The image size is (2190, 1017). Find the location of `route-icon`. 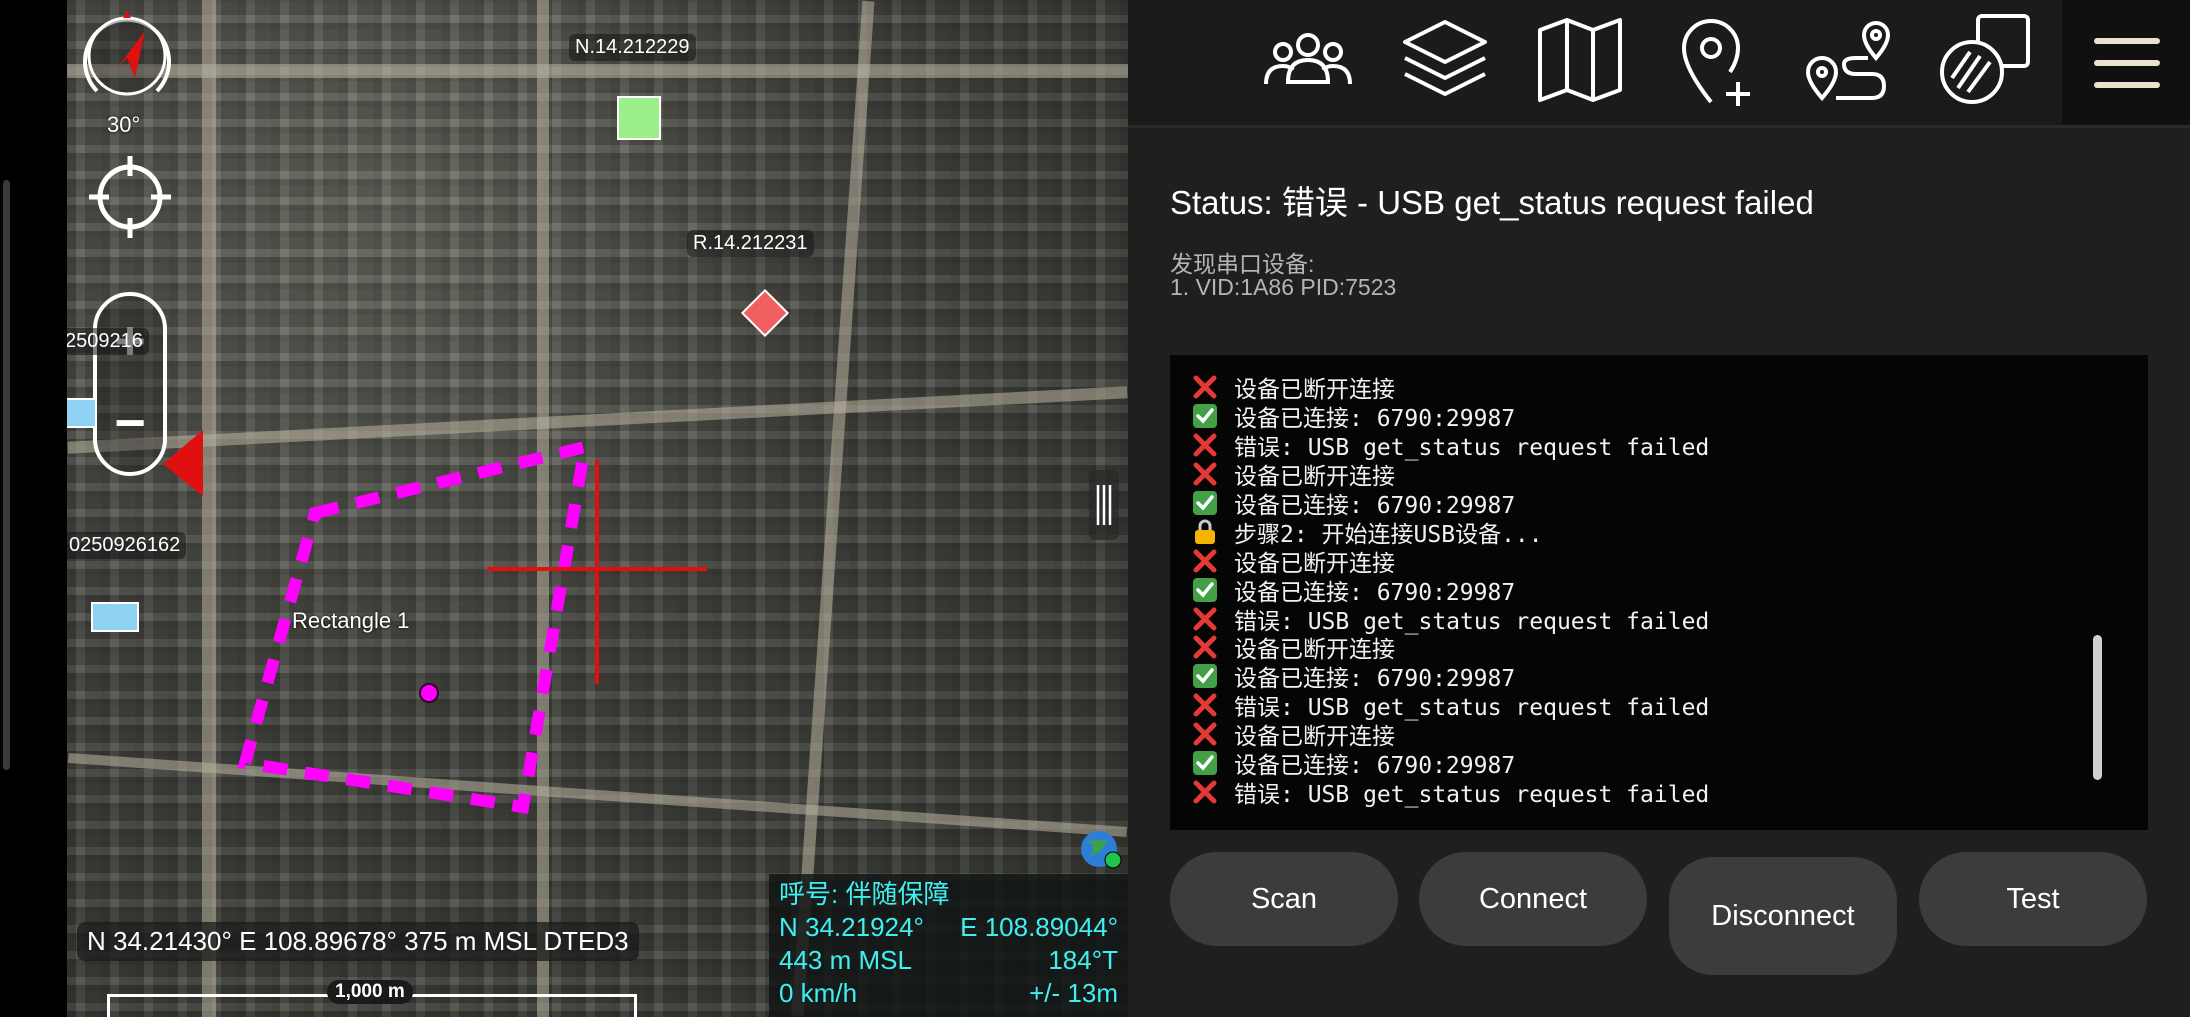

route-icon is located at coordinates (1850, 60).